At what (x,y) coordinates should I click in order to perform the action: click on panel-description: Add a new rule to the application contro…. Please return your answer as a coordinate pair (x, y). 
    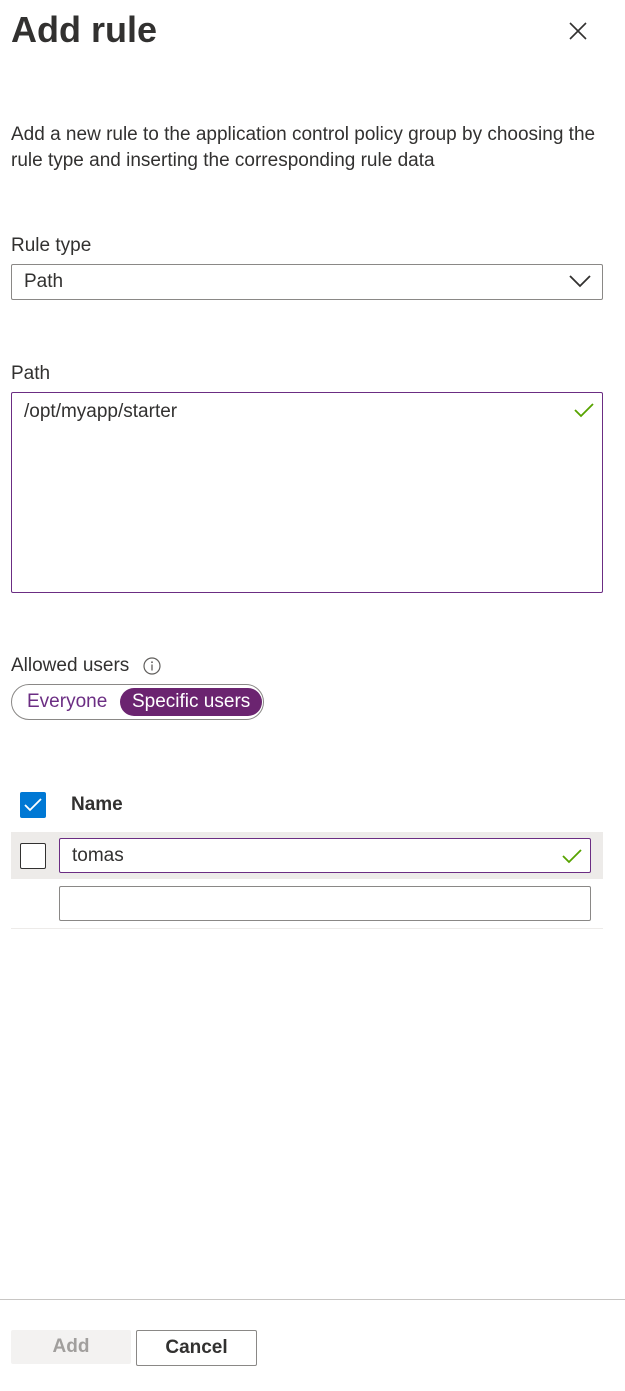
    Looking at the image, I should click on (303, 147).